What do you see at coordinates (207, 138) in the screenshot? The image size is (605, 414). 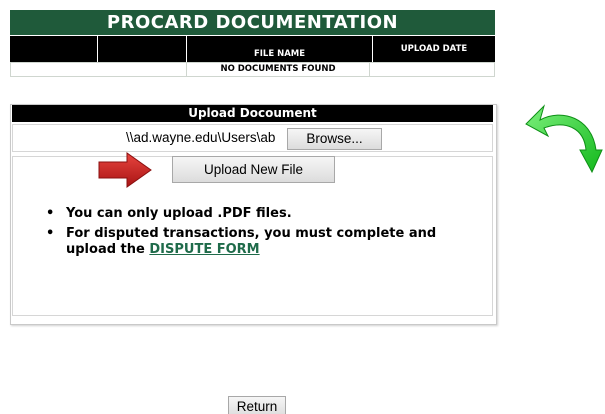 I see `file-path-field: \\ad.wayne.edu\Users\ab` at bounding box center [207, 138].